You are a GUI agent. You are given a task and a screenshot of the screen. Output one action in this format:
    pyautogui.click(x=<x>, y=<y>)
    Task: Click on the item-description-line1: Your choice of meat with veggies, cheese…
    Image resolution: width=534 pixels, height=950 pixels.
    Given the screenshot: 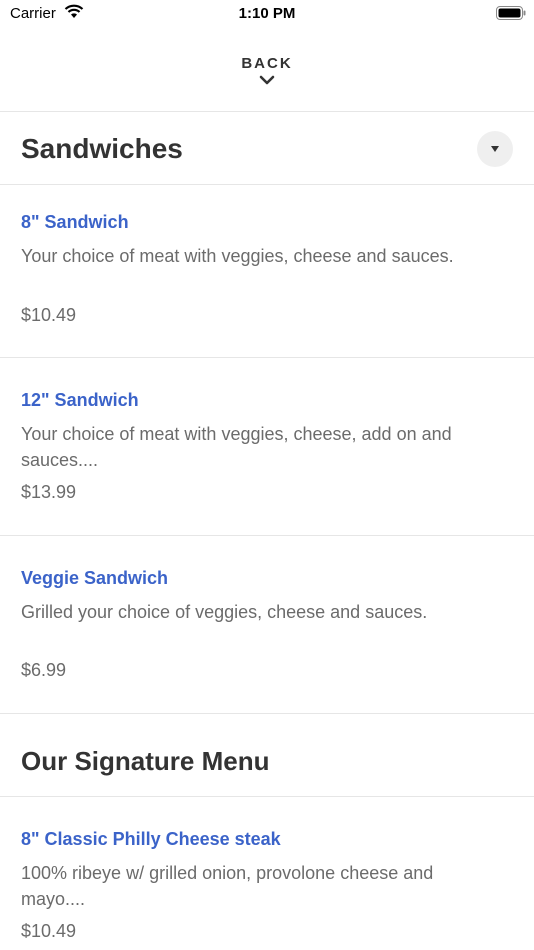 What is the action you would take?
    pyautogui.click(x=236, y=434)
    